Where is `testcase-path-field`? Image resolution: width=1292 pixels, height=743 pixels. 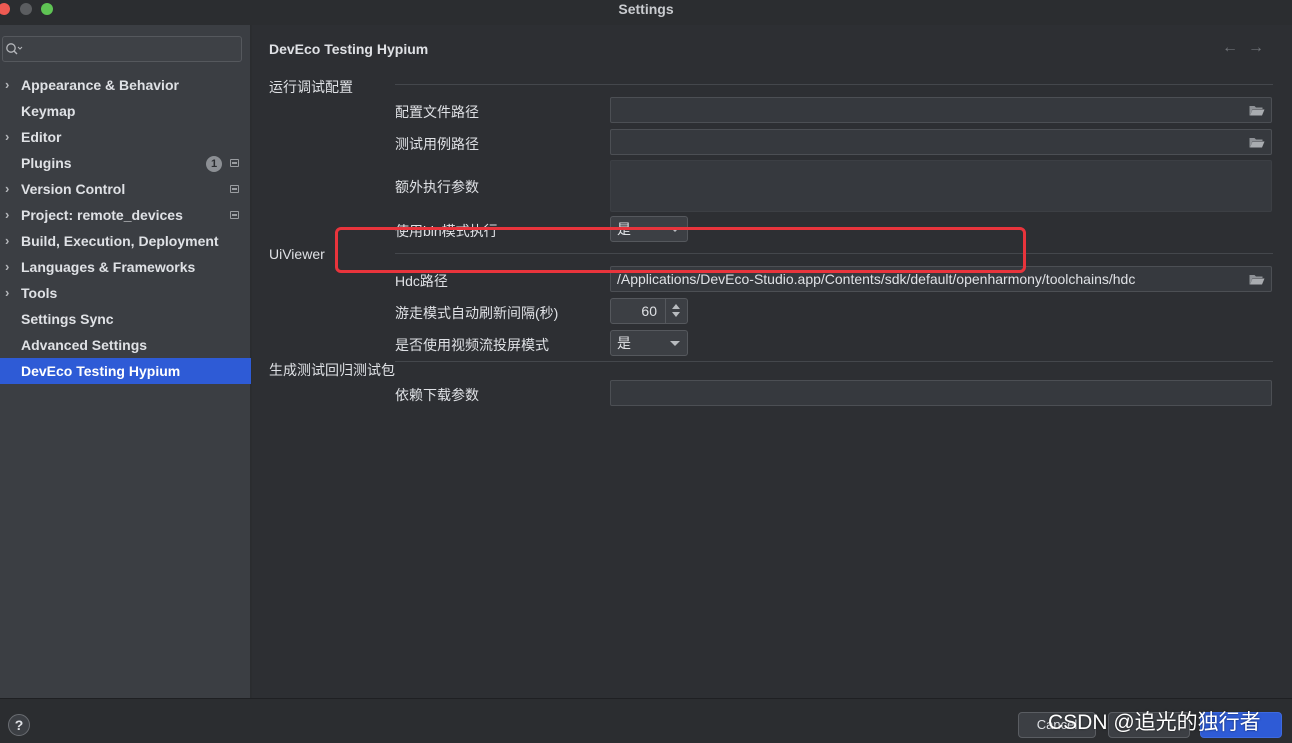
testcase-path-field is located at coordinates (941, 142).